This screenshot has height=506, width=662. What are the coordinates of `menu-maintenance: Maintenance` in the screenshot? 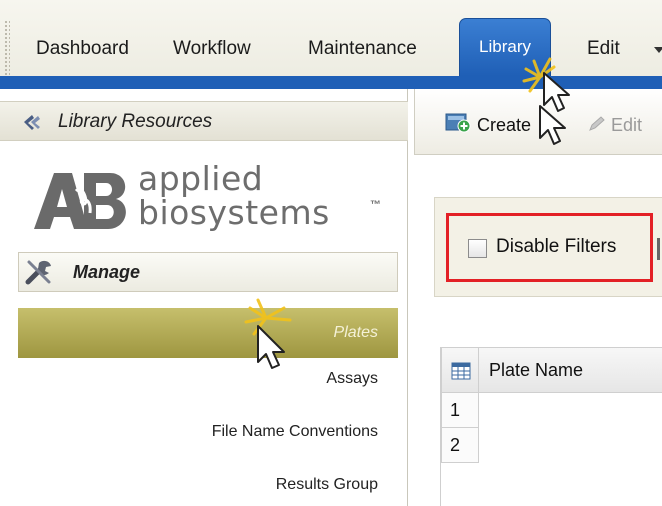 It's located at (362, 49).